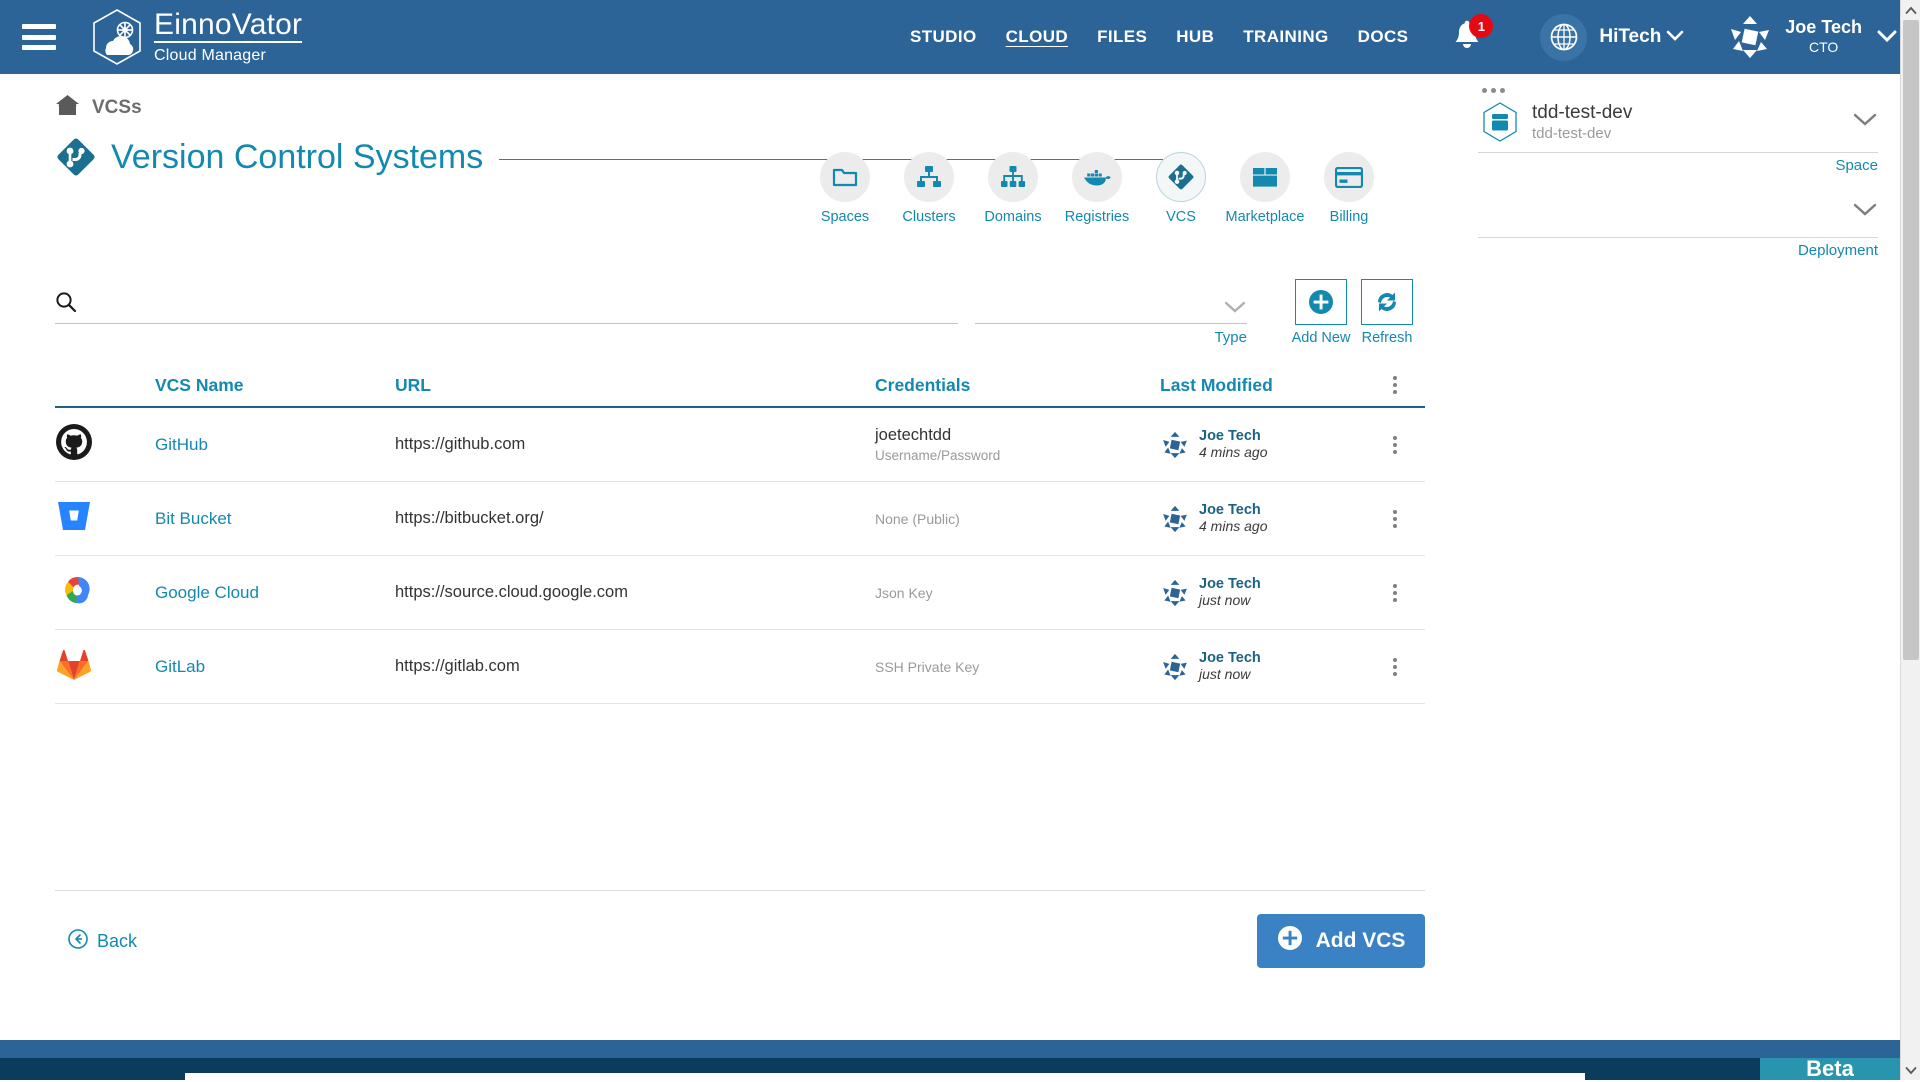  I want to click on brand-logo: EinnoVator Cloud Manager, so click(194, 37).